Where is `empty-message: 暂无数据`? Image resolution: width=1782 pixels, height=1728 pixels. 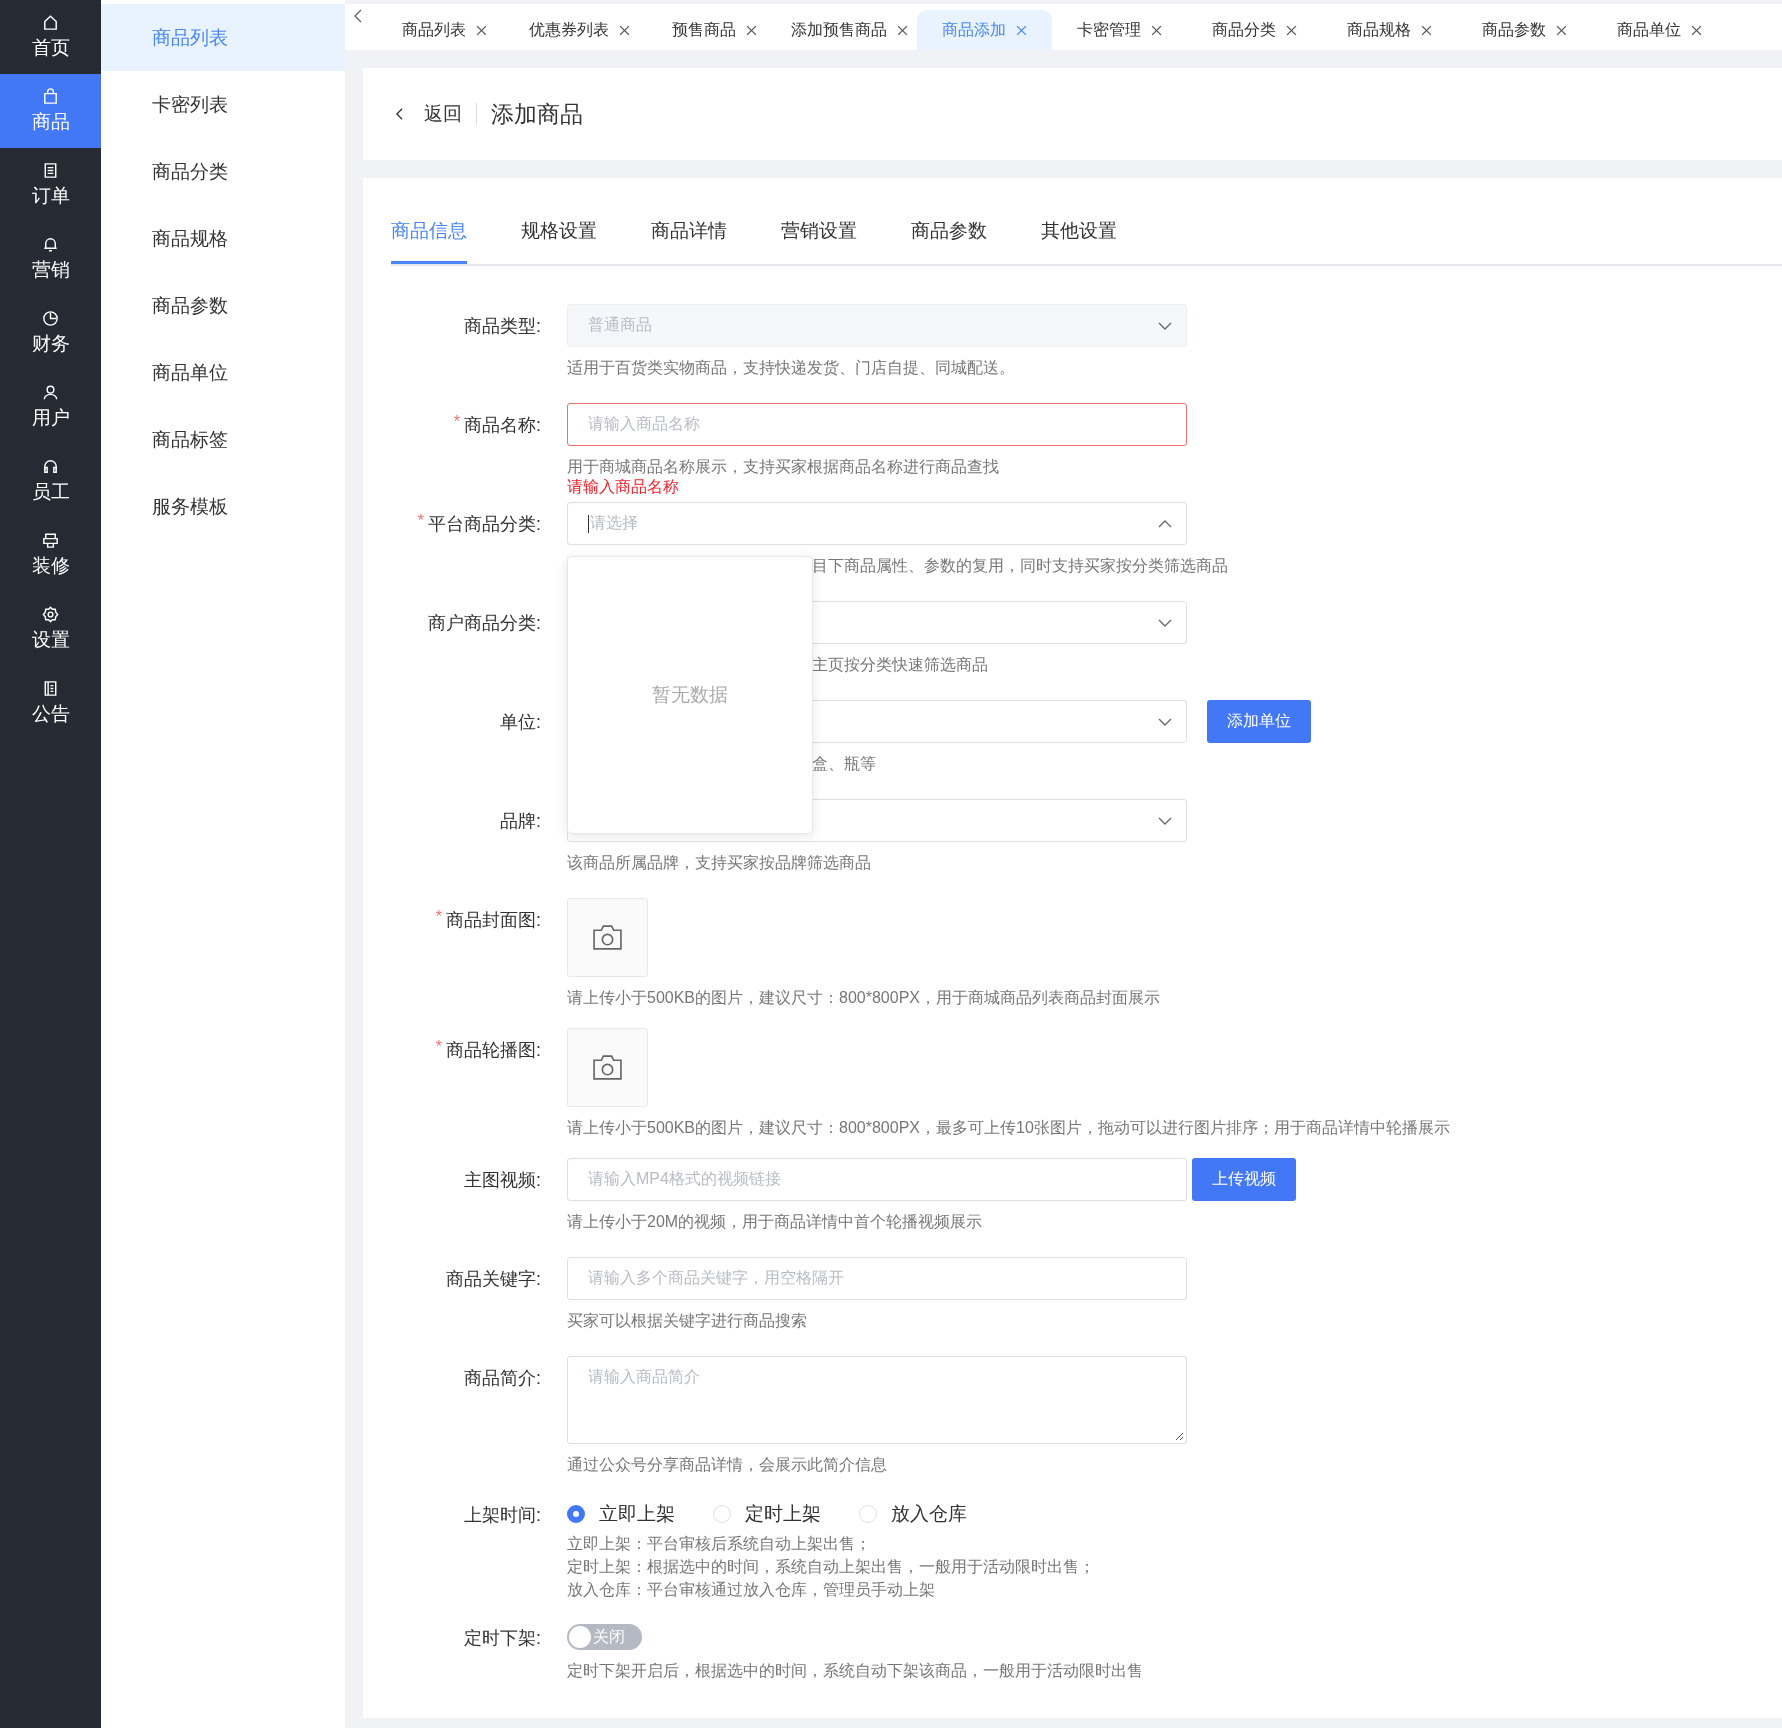 empty-message: 暂无数据 is located at coordinates (690, 695).